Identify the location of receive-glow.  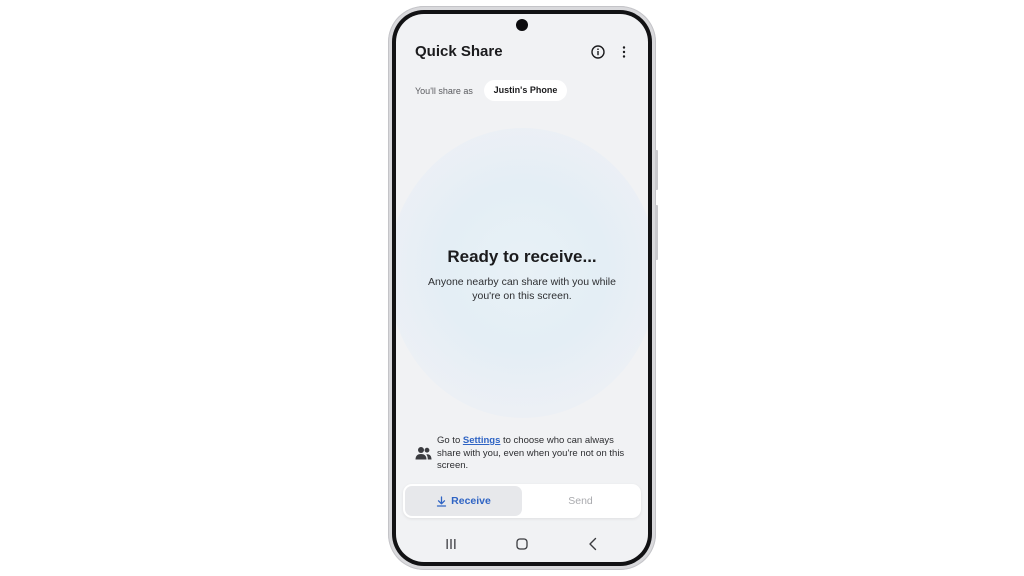
(522, 273).